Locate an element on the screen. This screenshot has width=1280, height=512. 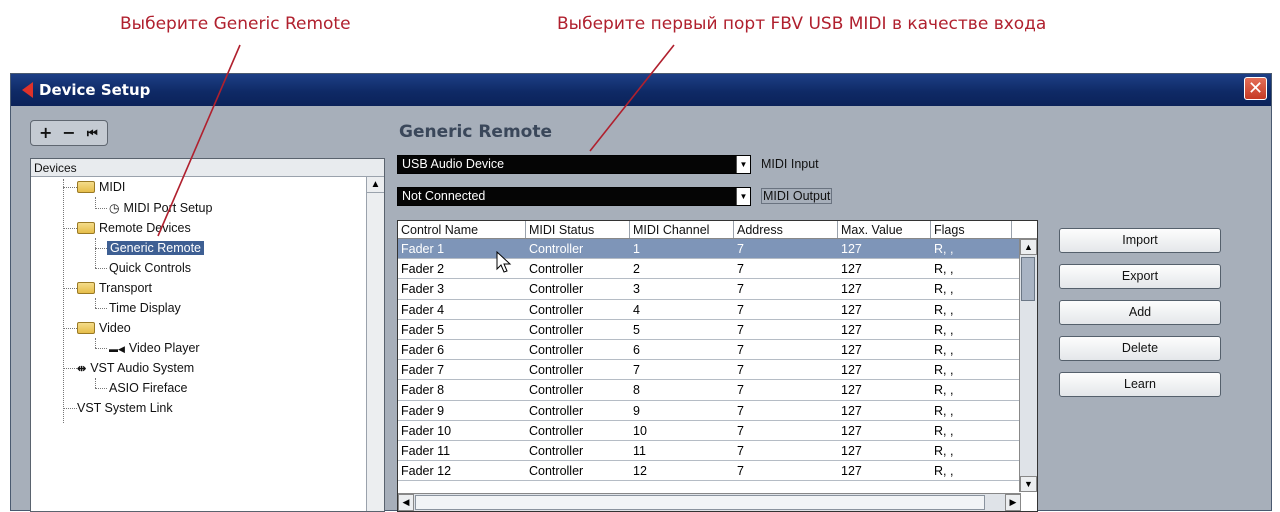
export-button: Export is located at coordinates (1140, 276).